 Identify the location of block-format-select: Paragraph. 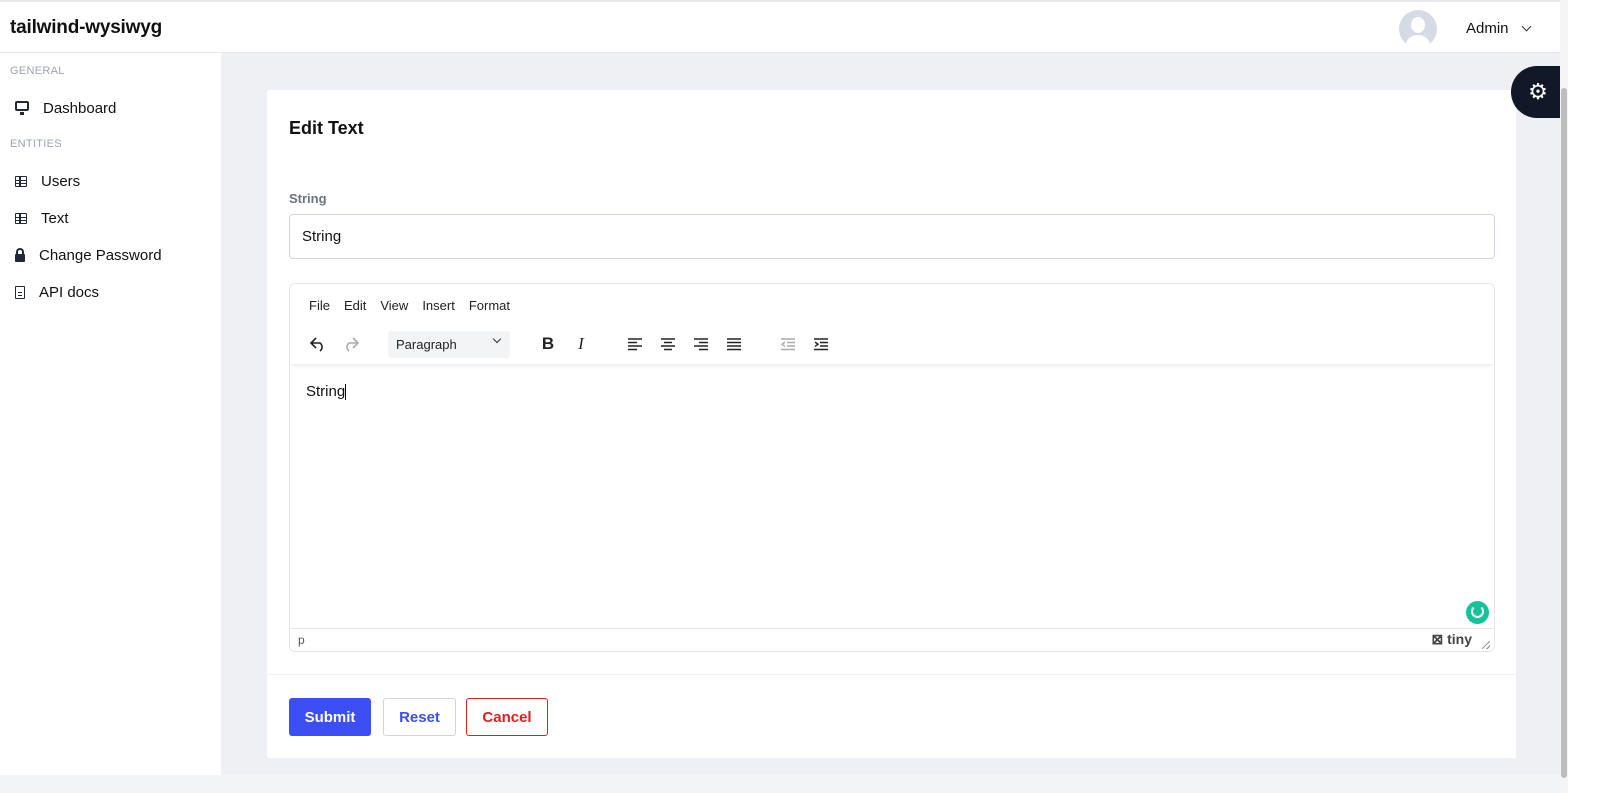
(449, 344).